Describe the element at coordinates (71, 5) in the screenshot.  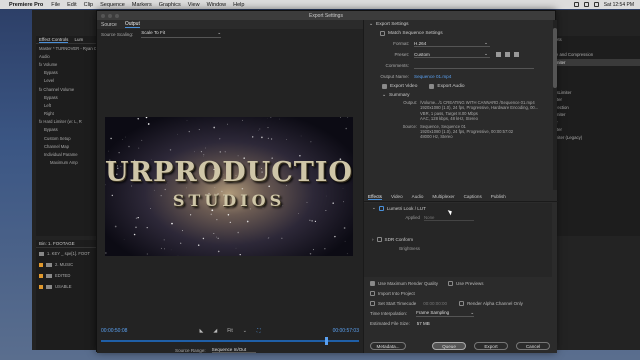
I see `menu-edit: Edit` at that location.